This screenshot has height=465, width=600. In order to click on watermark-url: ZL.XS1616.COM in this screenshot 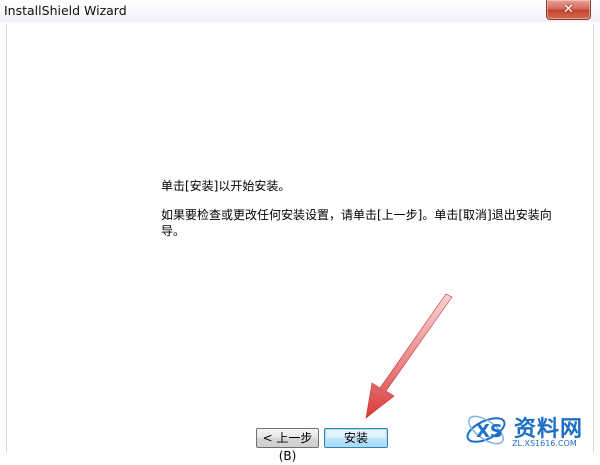, I will do `click(544, 443)`.